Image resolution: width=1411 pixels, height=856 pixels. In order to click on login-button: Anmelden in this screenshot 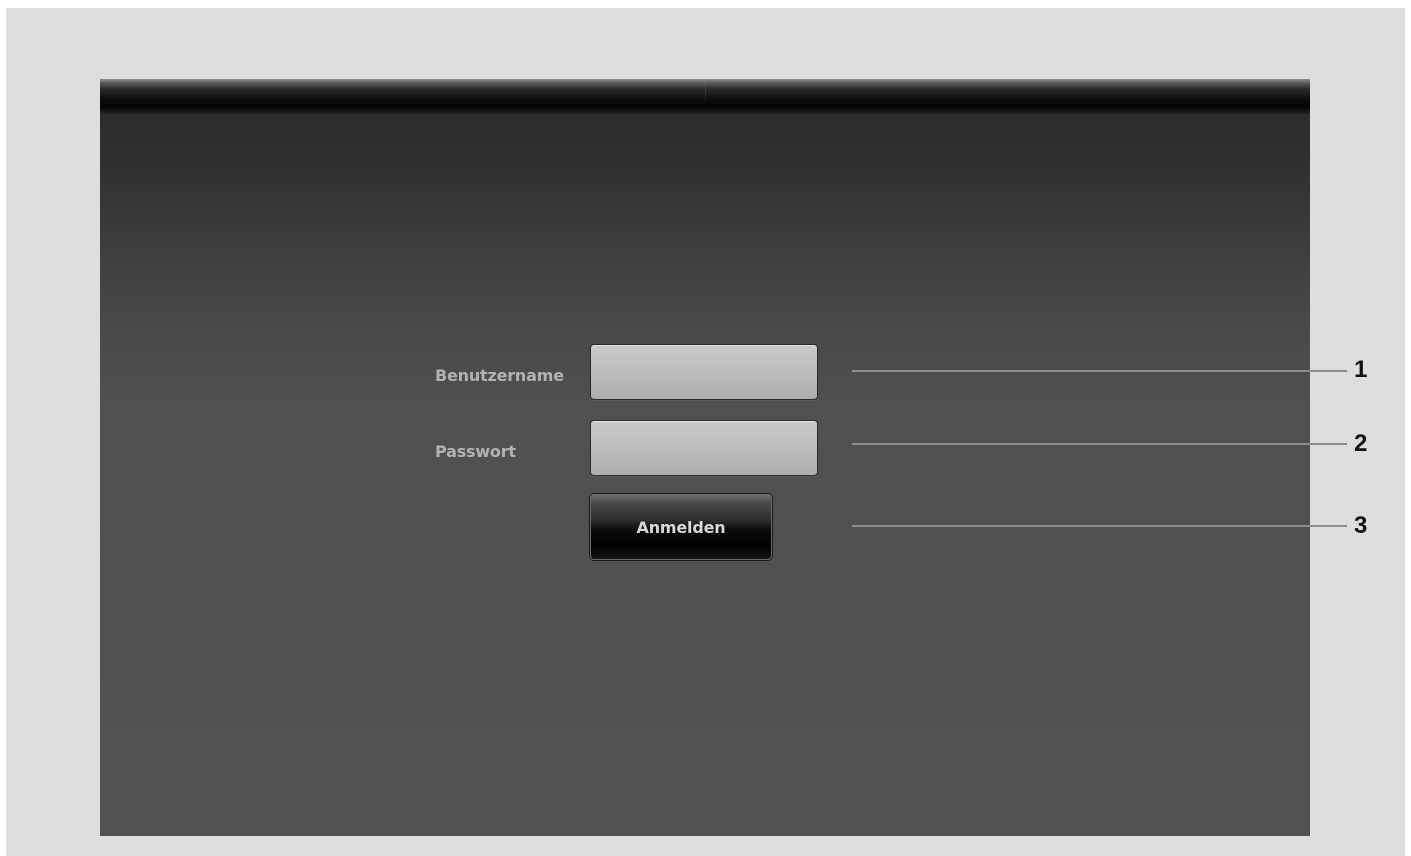, I will do `click(681, 527)`.